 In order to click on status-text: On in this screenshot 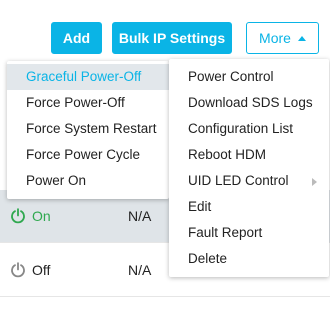, I will do `click(41, 216)`.